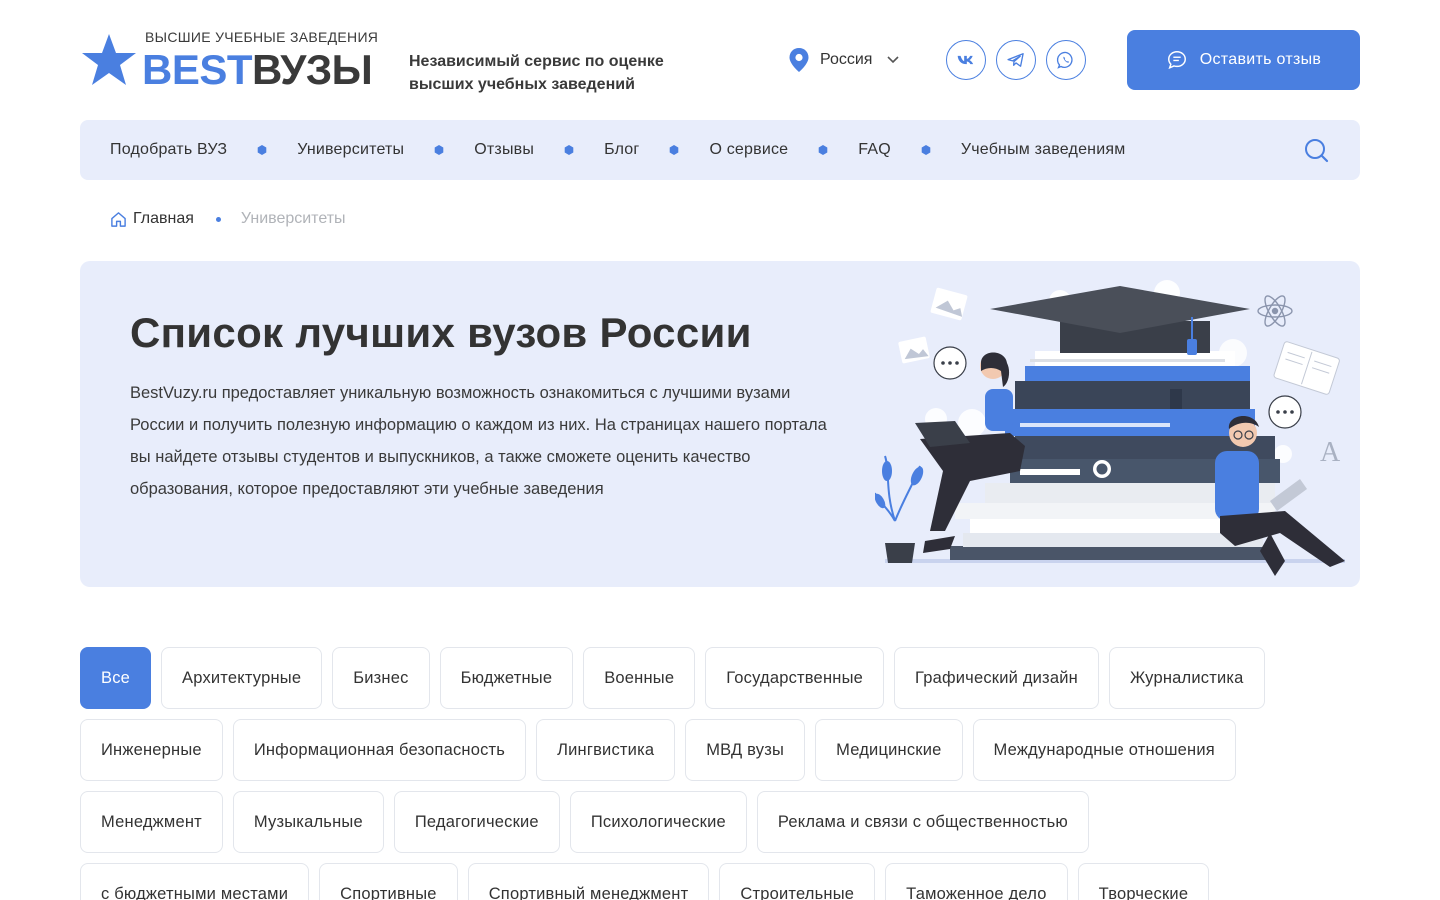 The height and width of the screenshot is (900, 1440). What do you see at coordinates (504, 150) in the screenshot?
I see `nav-item-reviews: Отзывы` at bounding box center [504, 150].